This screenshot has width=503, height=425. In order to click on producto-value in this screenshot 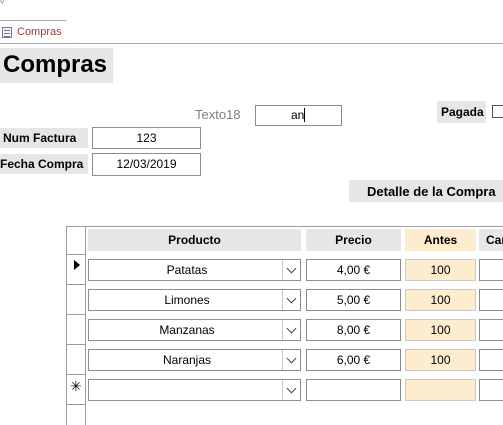, I will do `click(187, 390)`.